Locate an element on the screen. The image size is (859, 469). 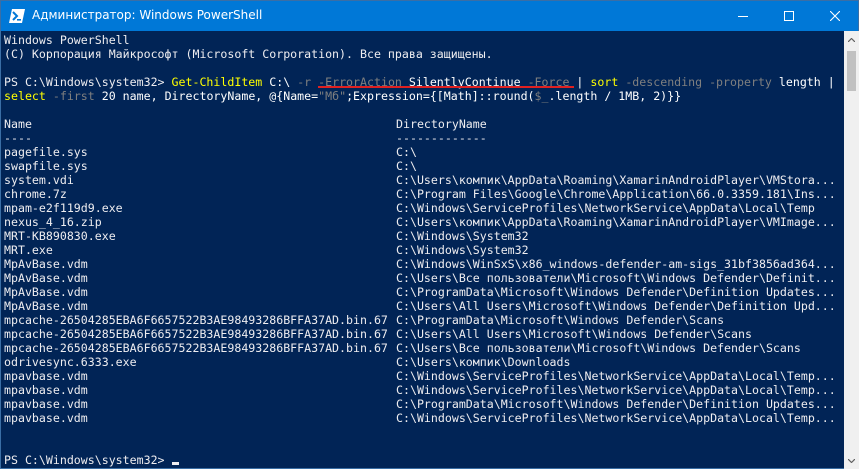
close-button is located at coordinates (835, 16).